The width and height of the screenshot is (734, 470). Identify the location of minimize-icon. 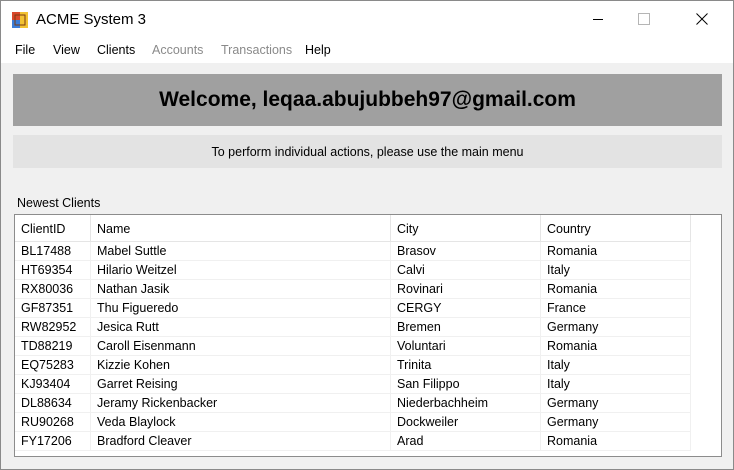
(598, 20).